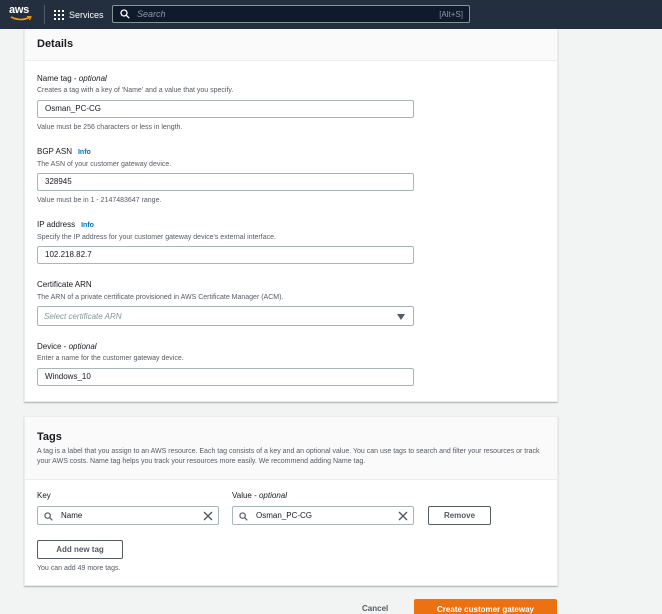  I want to click on remove-tag-button: Remove, so click(459, 515).